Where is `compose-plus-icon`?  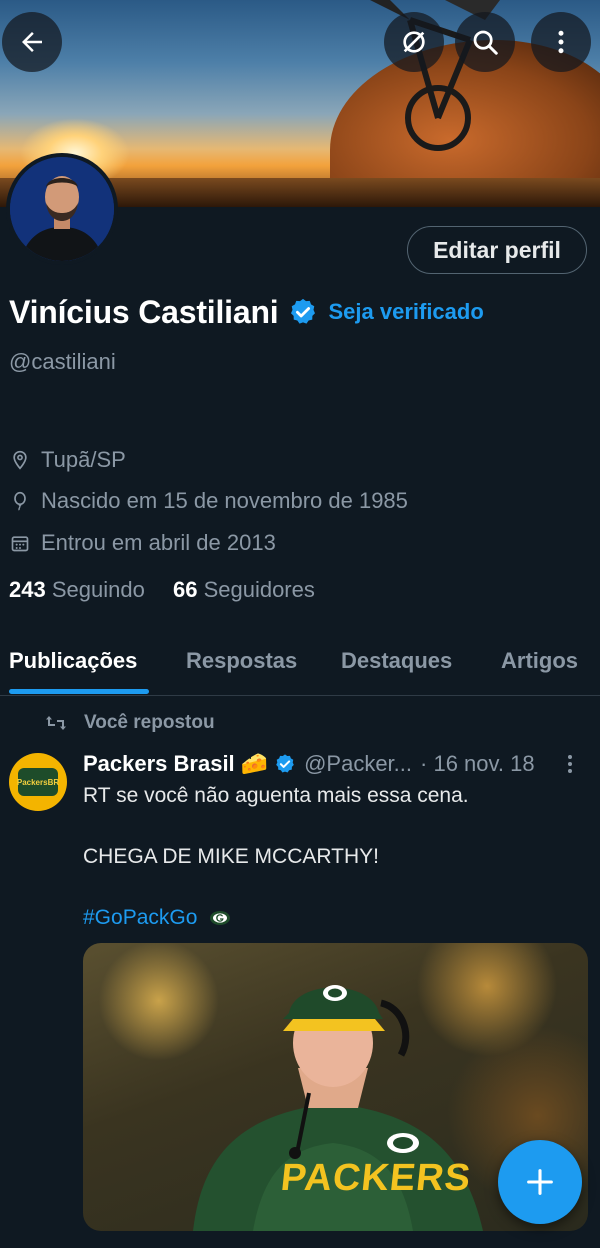 compose-plus-icon is located at coordinates (540, 1182).